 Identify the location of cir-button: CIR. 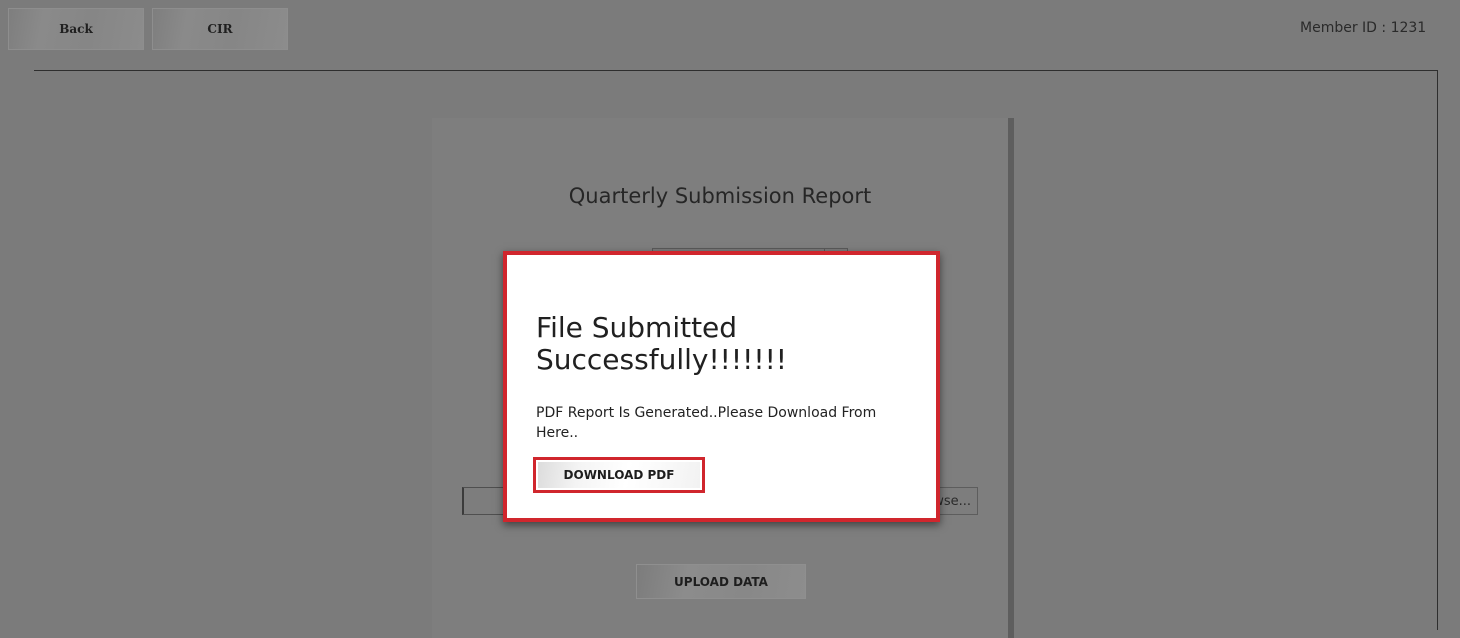
(220, 29).